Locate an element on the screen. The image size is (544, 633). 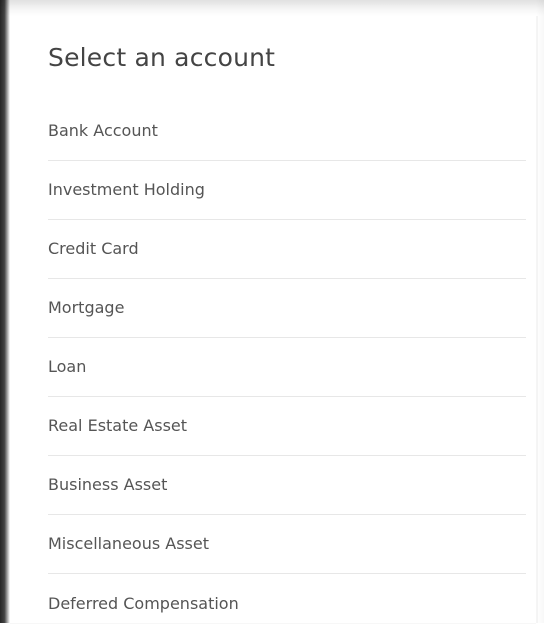
list-item-label: Deferred Compensation is located at coordinates (143, 603).